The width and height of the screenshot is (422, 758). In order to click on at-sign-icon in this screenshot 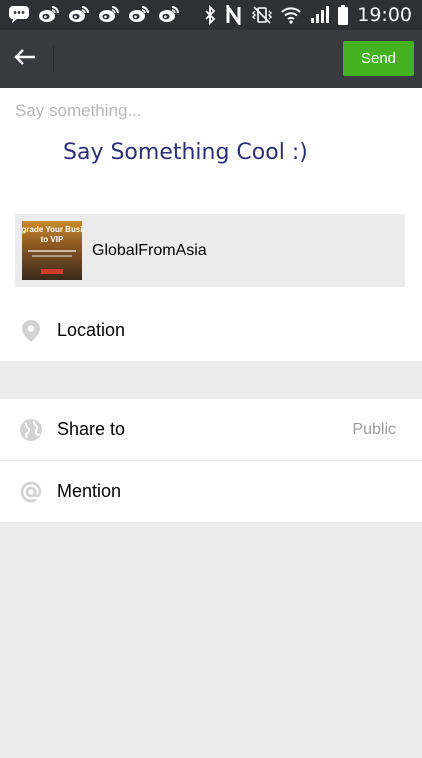, I will do `click(31, 492)`.